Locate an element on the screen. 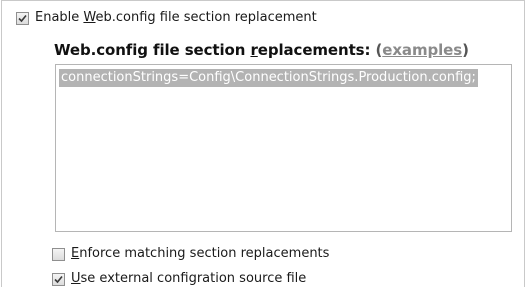 This screenshot has width=526, height=287. mnemonic-letter: U is located at coordinates (76, 278).